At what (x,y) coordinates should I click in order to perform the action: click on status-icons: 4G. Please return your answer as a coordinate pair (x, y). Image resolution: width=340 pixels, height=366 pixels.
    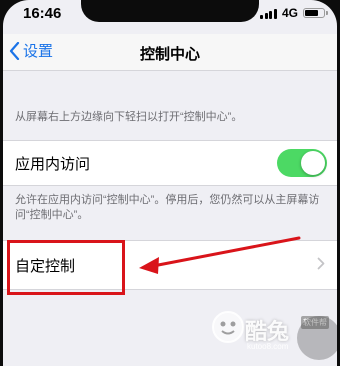
    Looking at the image, I should click on (294, 13).